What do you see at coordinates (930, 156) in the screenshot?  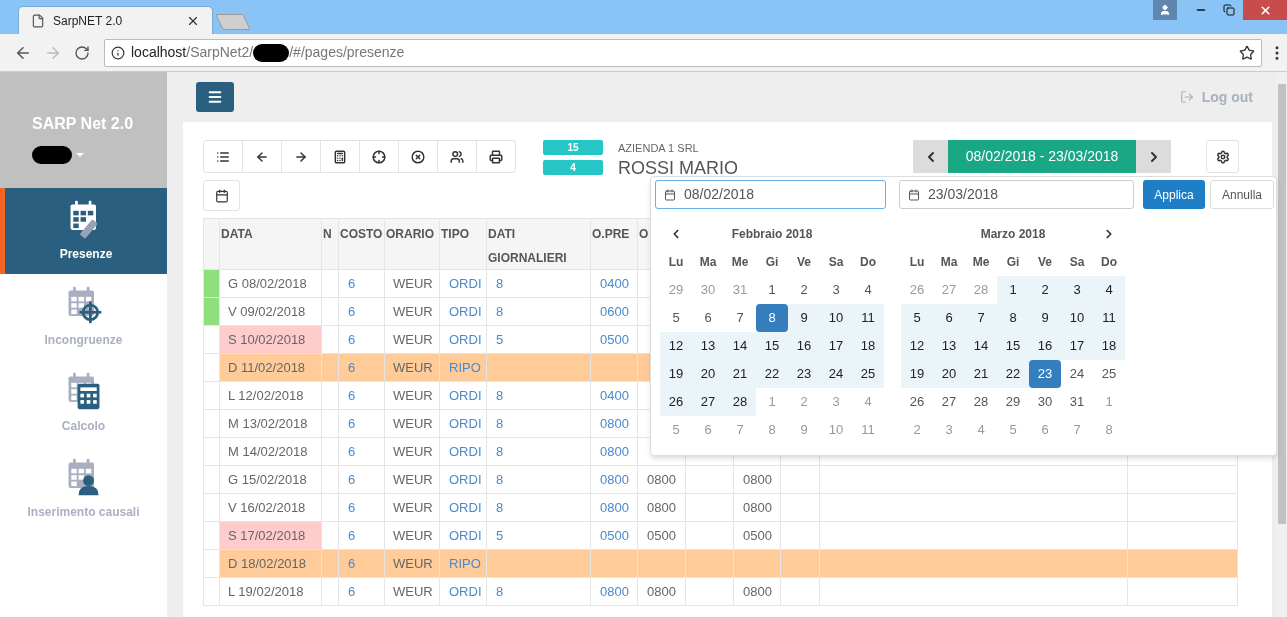 I see `previous-period-button` at bounding box center [930, 156].